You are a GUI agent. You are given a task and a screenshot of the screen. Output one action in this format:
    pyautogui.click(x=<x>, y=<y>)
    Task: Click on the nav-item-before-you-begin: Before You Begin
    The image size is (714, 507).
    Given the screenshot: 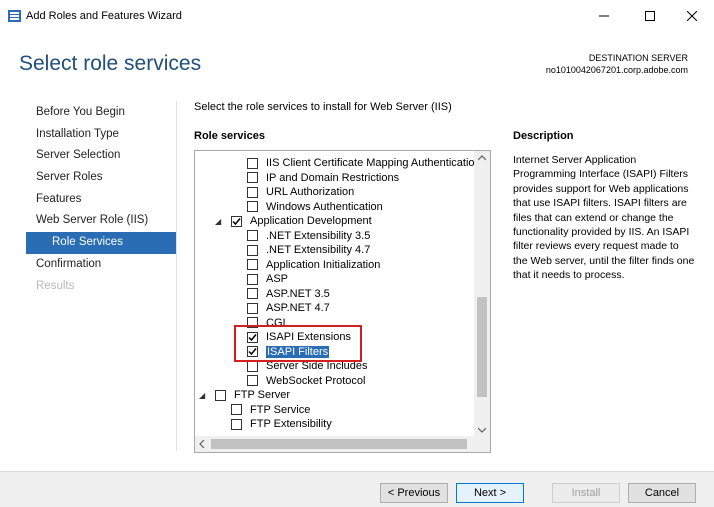 What is the action you would take?
    pyautogui.click(x=101, y=113)
    